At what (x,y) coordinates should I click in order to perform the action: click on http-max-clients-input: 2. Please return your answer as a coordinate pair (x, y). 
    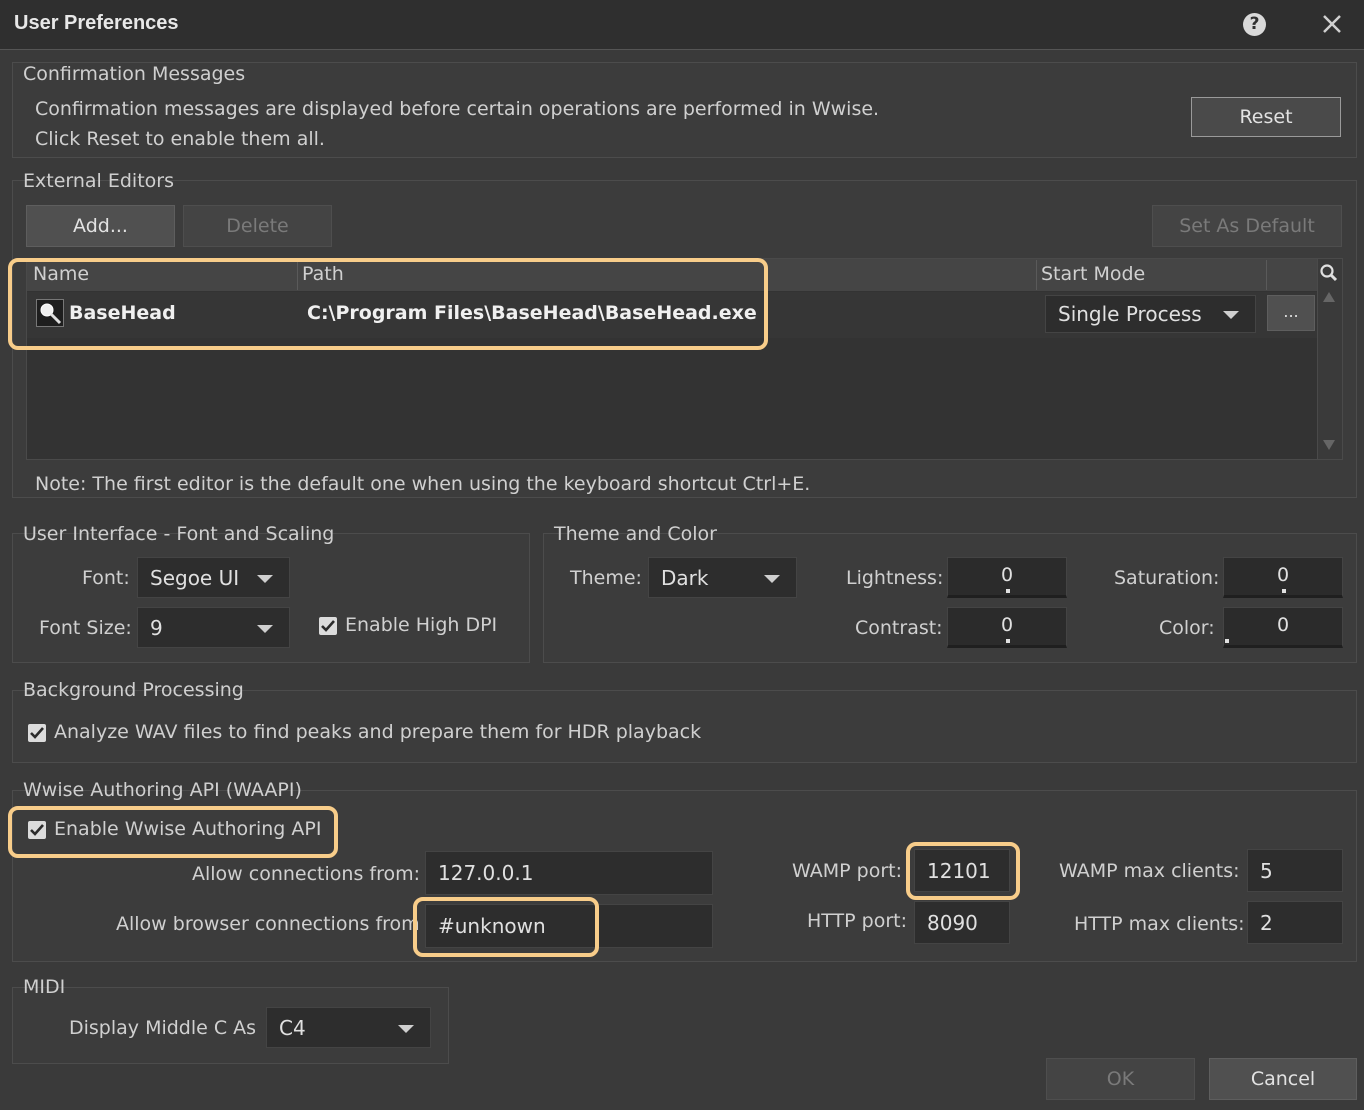
    Looking at the image, I should click on (1295, 922).